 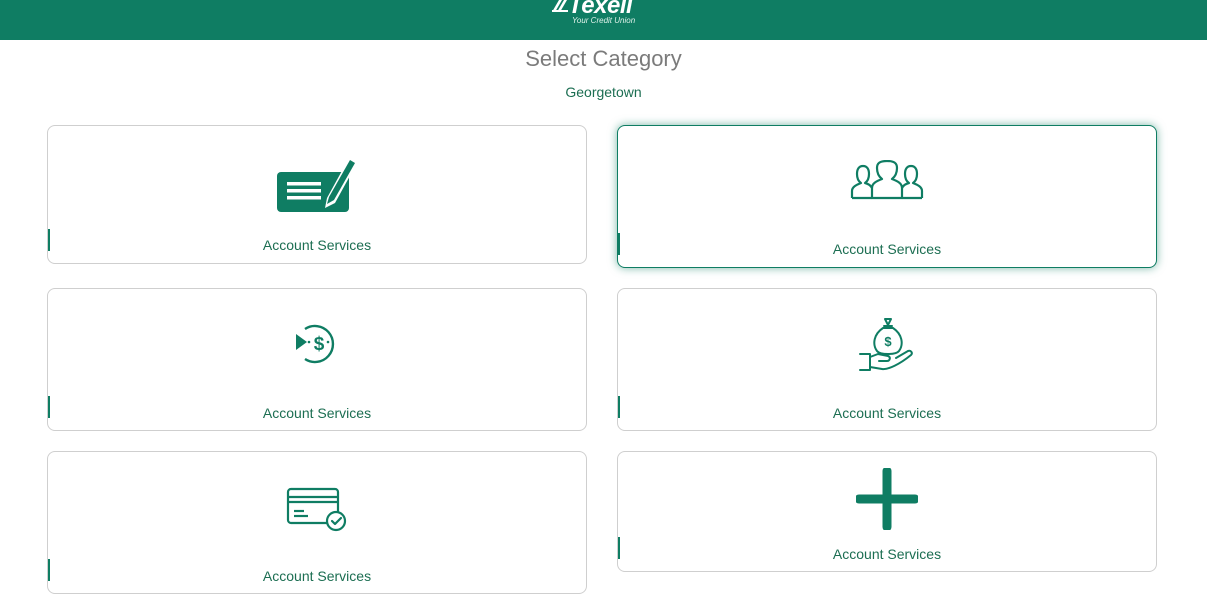 What do you see at coordinates (603, 58) in the screenshot?
I see `page-title: Select Category` at bounding box center [603, 58].